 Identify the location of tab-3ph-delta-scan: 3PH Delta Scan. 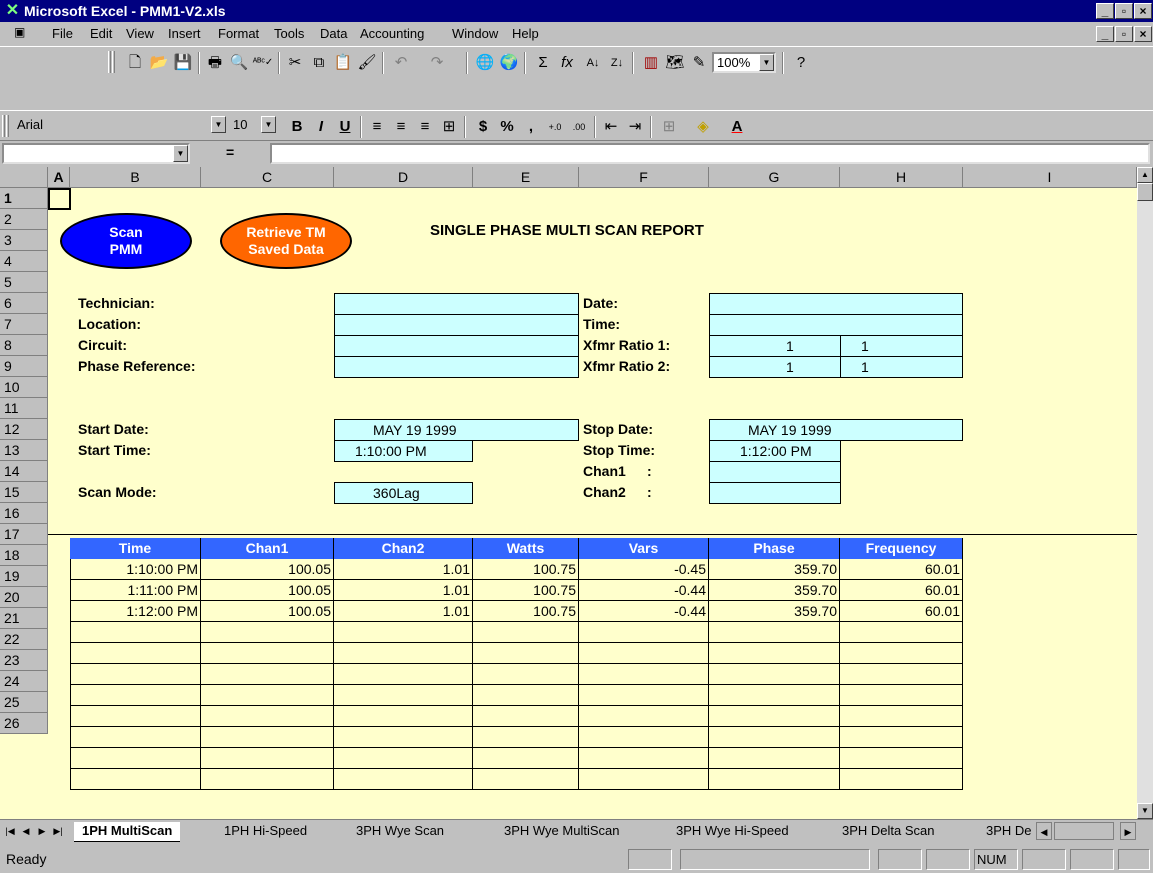
(888, 832).